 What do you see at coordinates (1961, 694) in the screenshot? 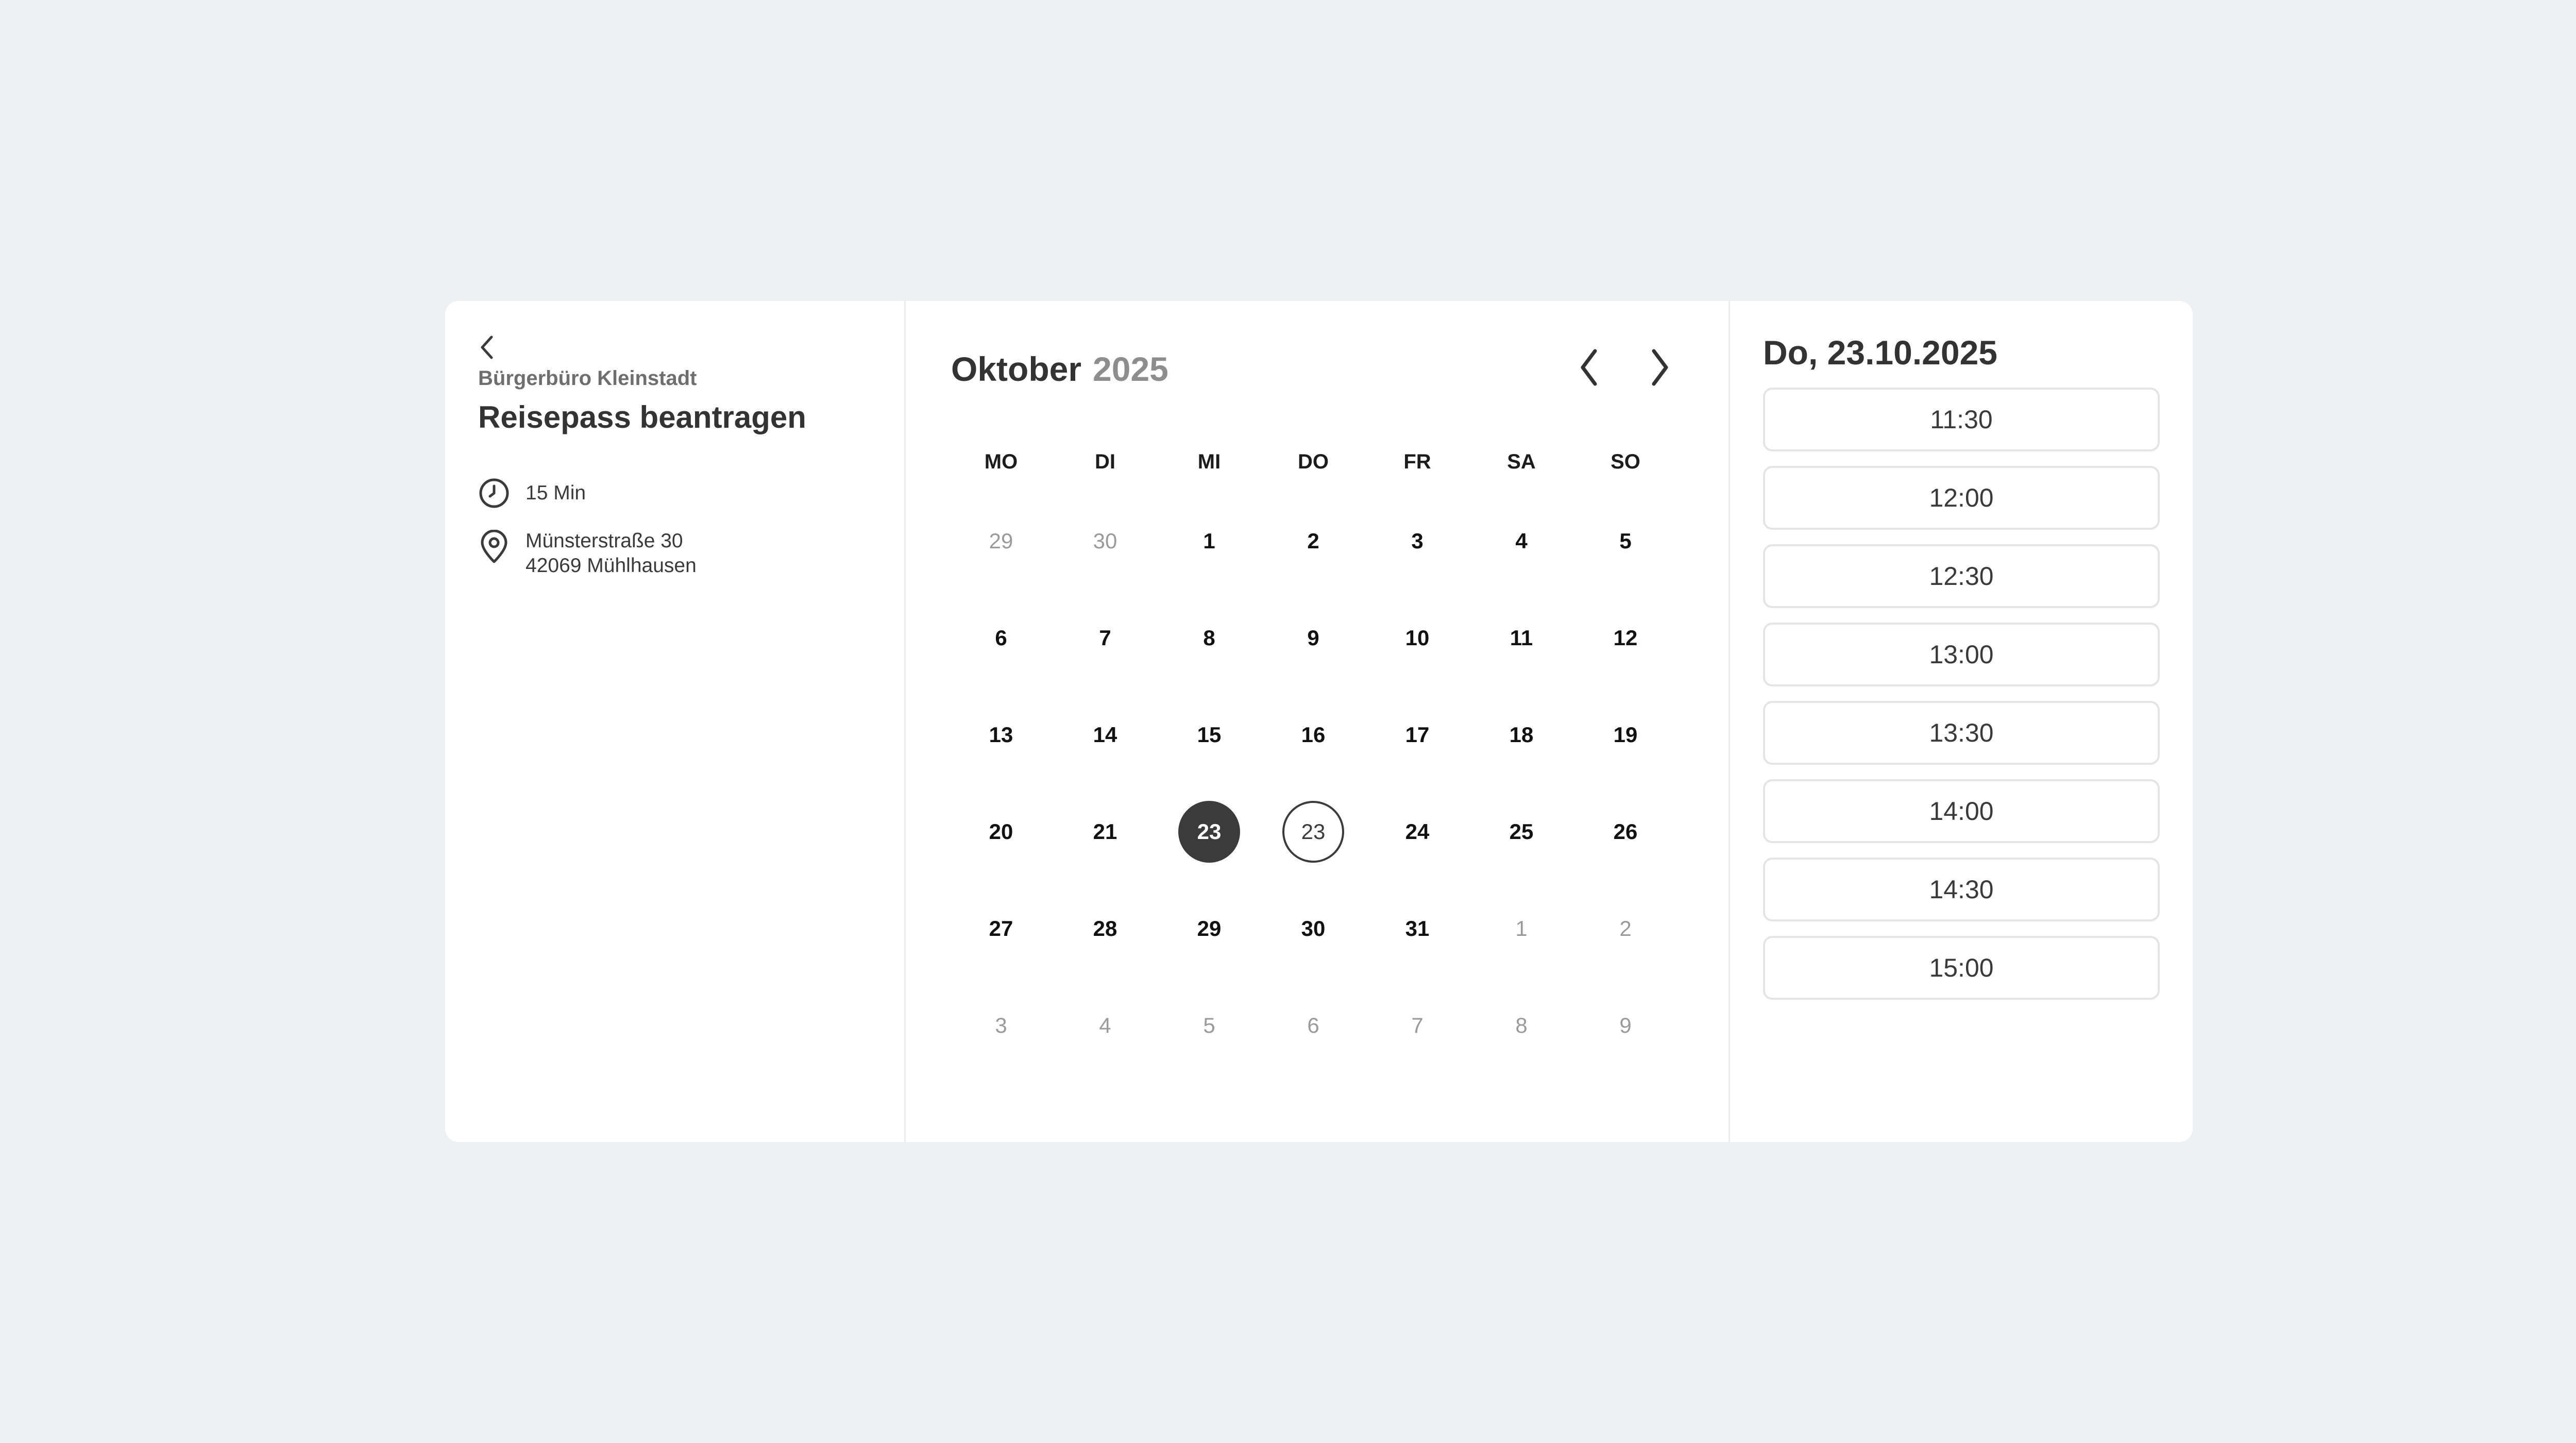
I see `timeslot-list: 11:30 12:00 12:30 13:00 13:30 14:00 14:30 15:00` at bounding box center [1961, 694].